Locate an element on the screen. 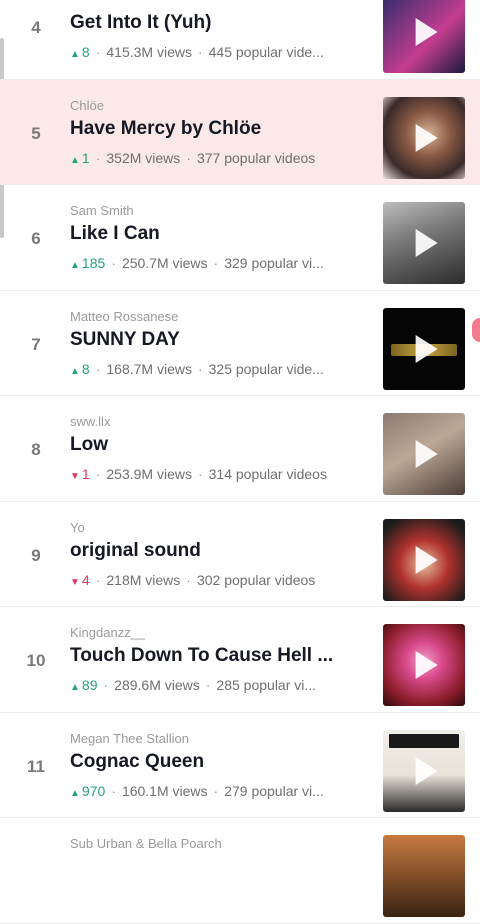  rank-number: 4 is located at coordinates (36, 27).